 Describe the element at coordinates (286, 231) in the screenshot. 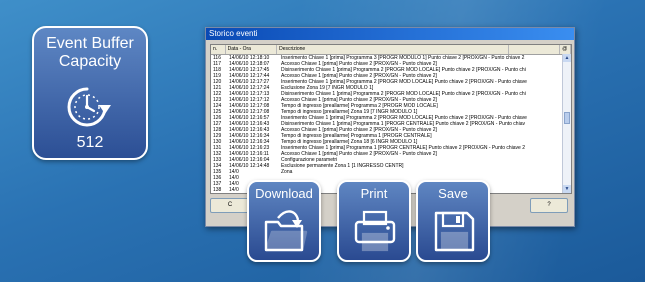

I see `folder-download-icon` at that location.